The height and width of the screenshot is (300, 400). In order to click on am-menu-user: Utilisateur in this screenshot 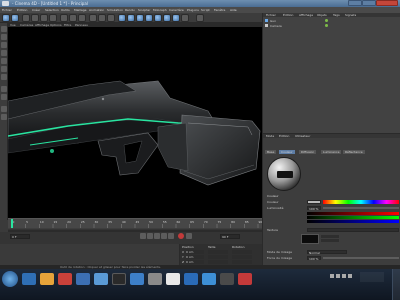, I will do `click(302, 136)`.